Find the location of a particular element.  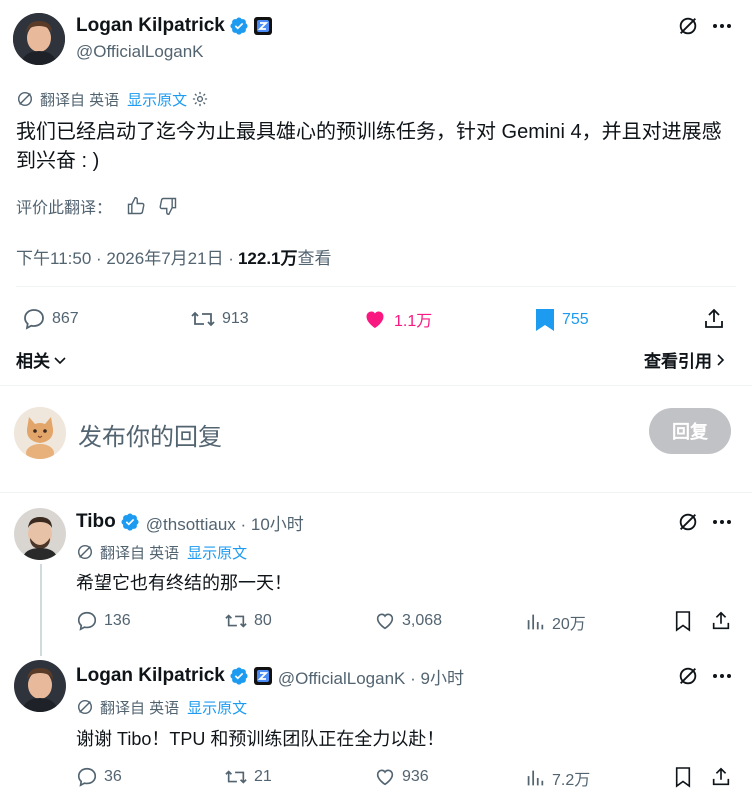

bookmark-button: 755 is located at coordinates (561, 320).